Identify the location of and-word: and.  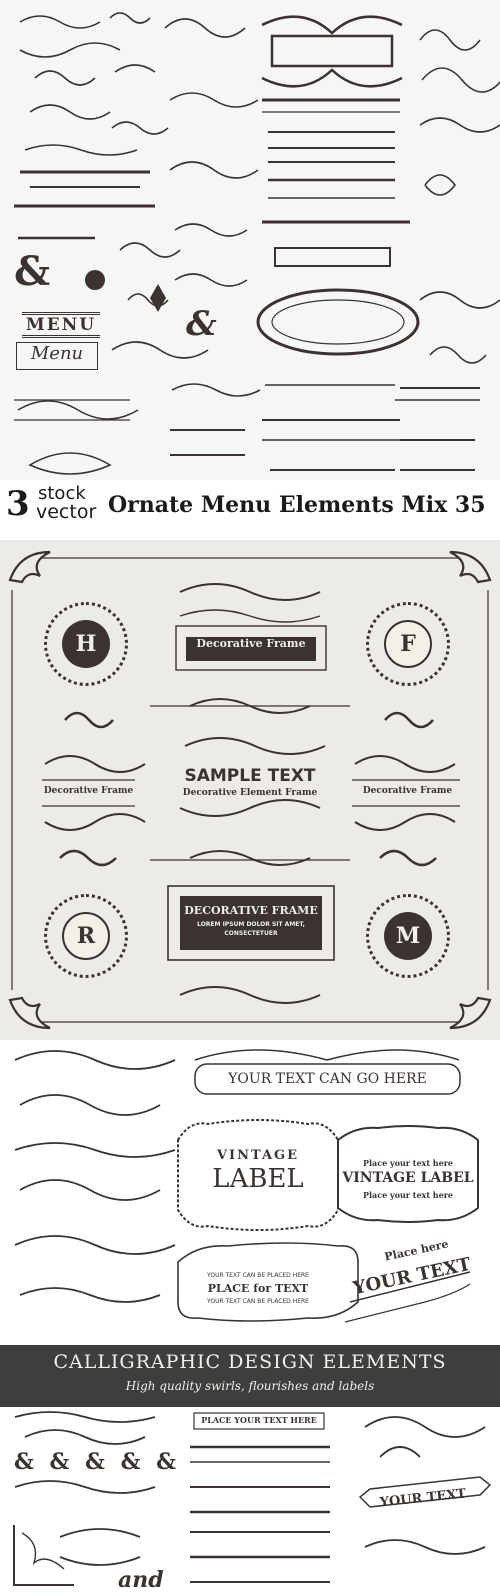
(141, 1580).